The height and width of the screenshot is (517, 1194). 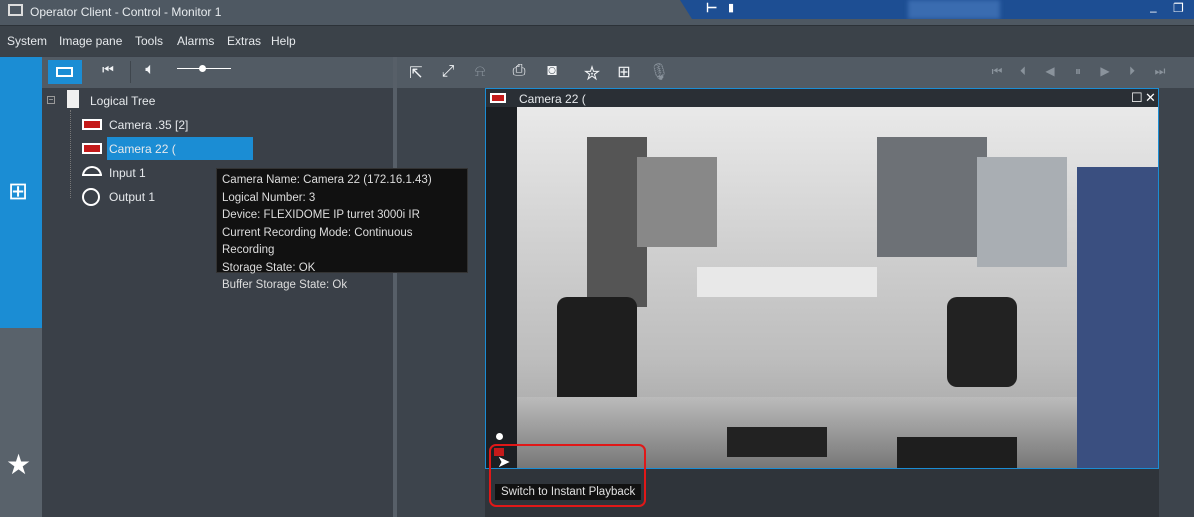 What do you see at coordinates (822, 98) in the screenshot?
I see `pane-header: Camera 22 ( ☐ ✕` at bounding box center [822, 98].